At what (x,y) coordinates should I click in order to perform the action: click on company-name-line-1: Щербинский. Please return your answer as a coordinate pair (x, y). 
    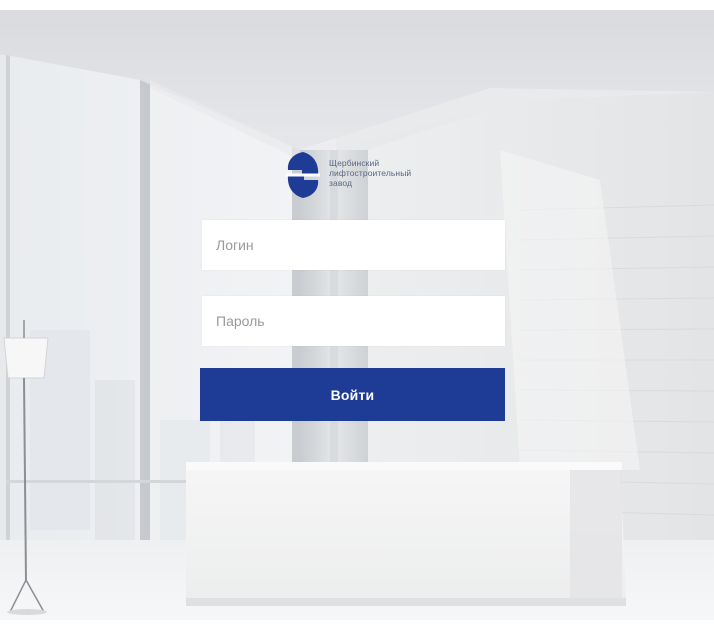
    Looking at the image, I should click on (354, 163).